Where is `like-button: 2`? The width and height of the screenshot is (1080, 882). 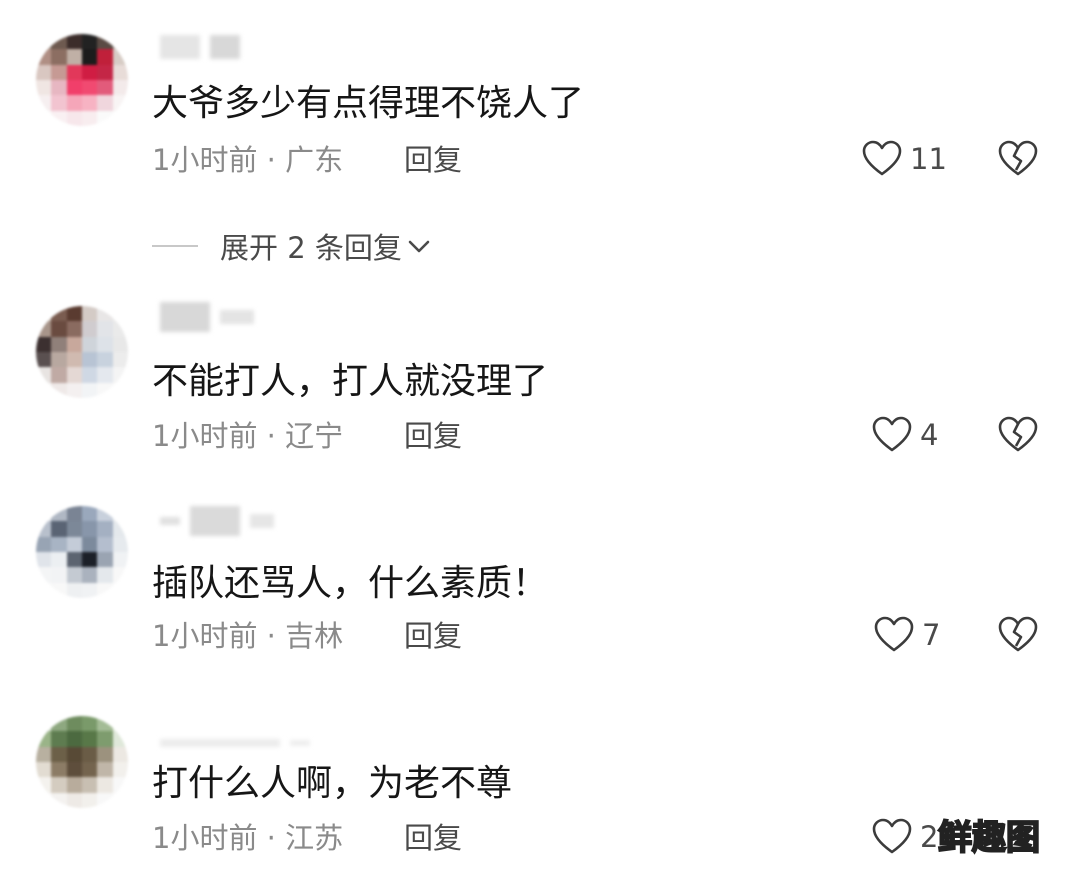 like-button: 2 is located at coordinates (905, 837).